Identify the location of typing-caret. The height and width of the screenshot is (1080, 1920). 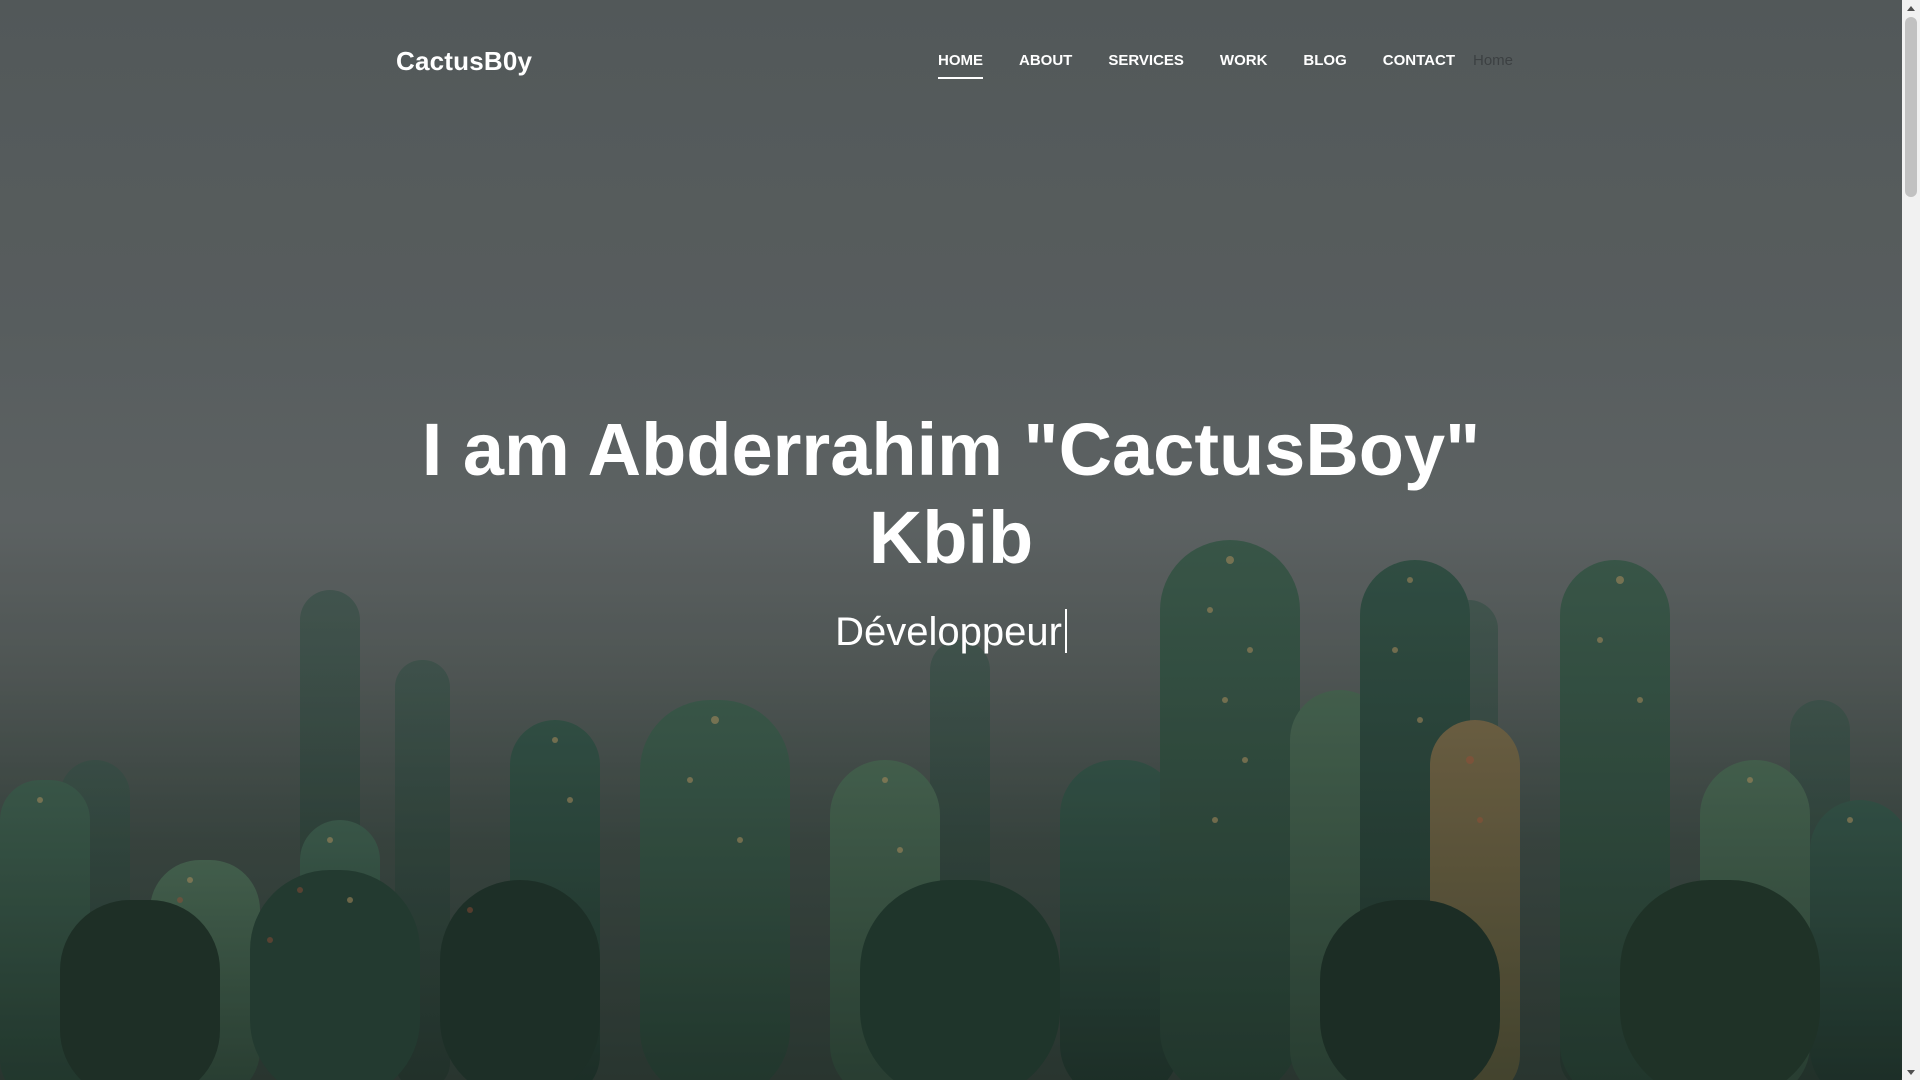
(1065, 631).